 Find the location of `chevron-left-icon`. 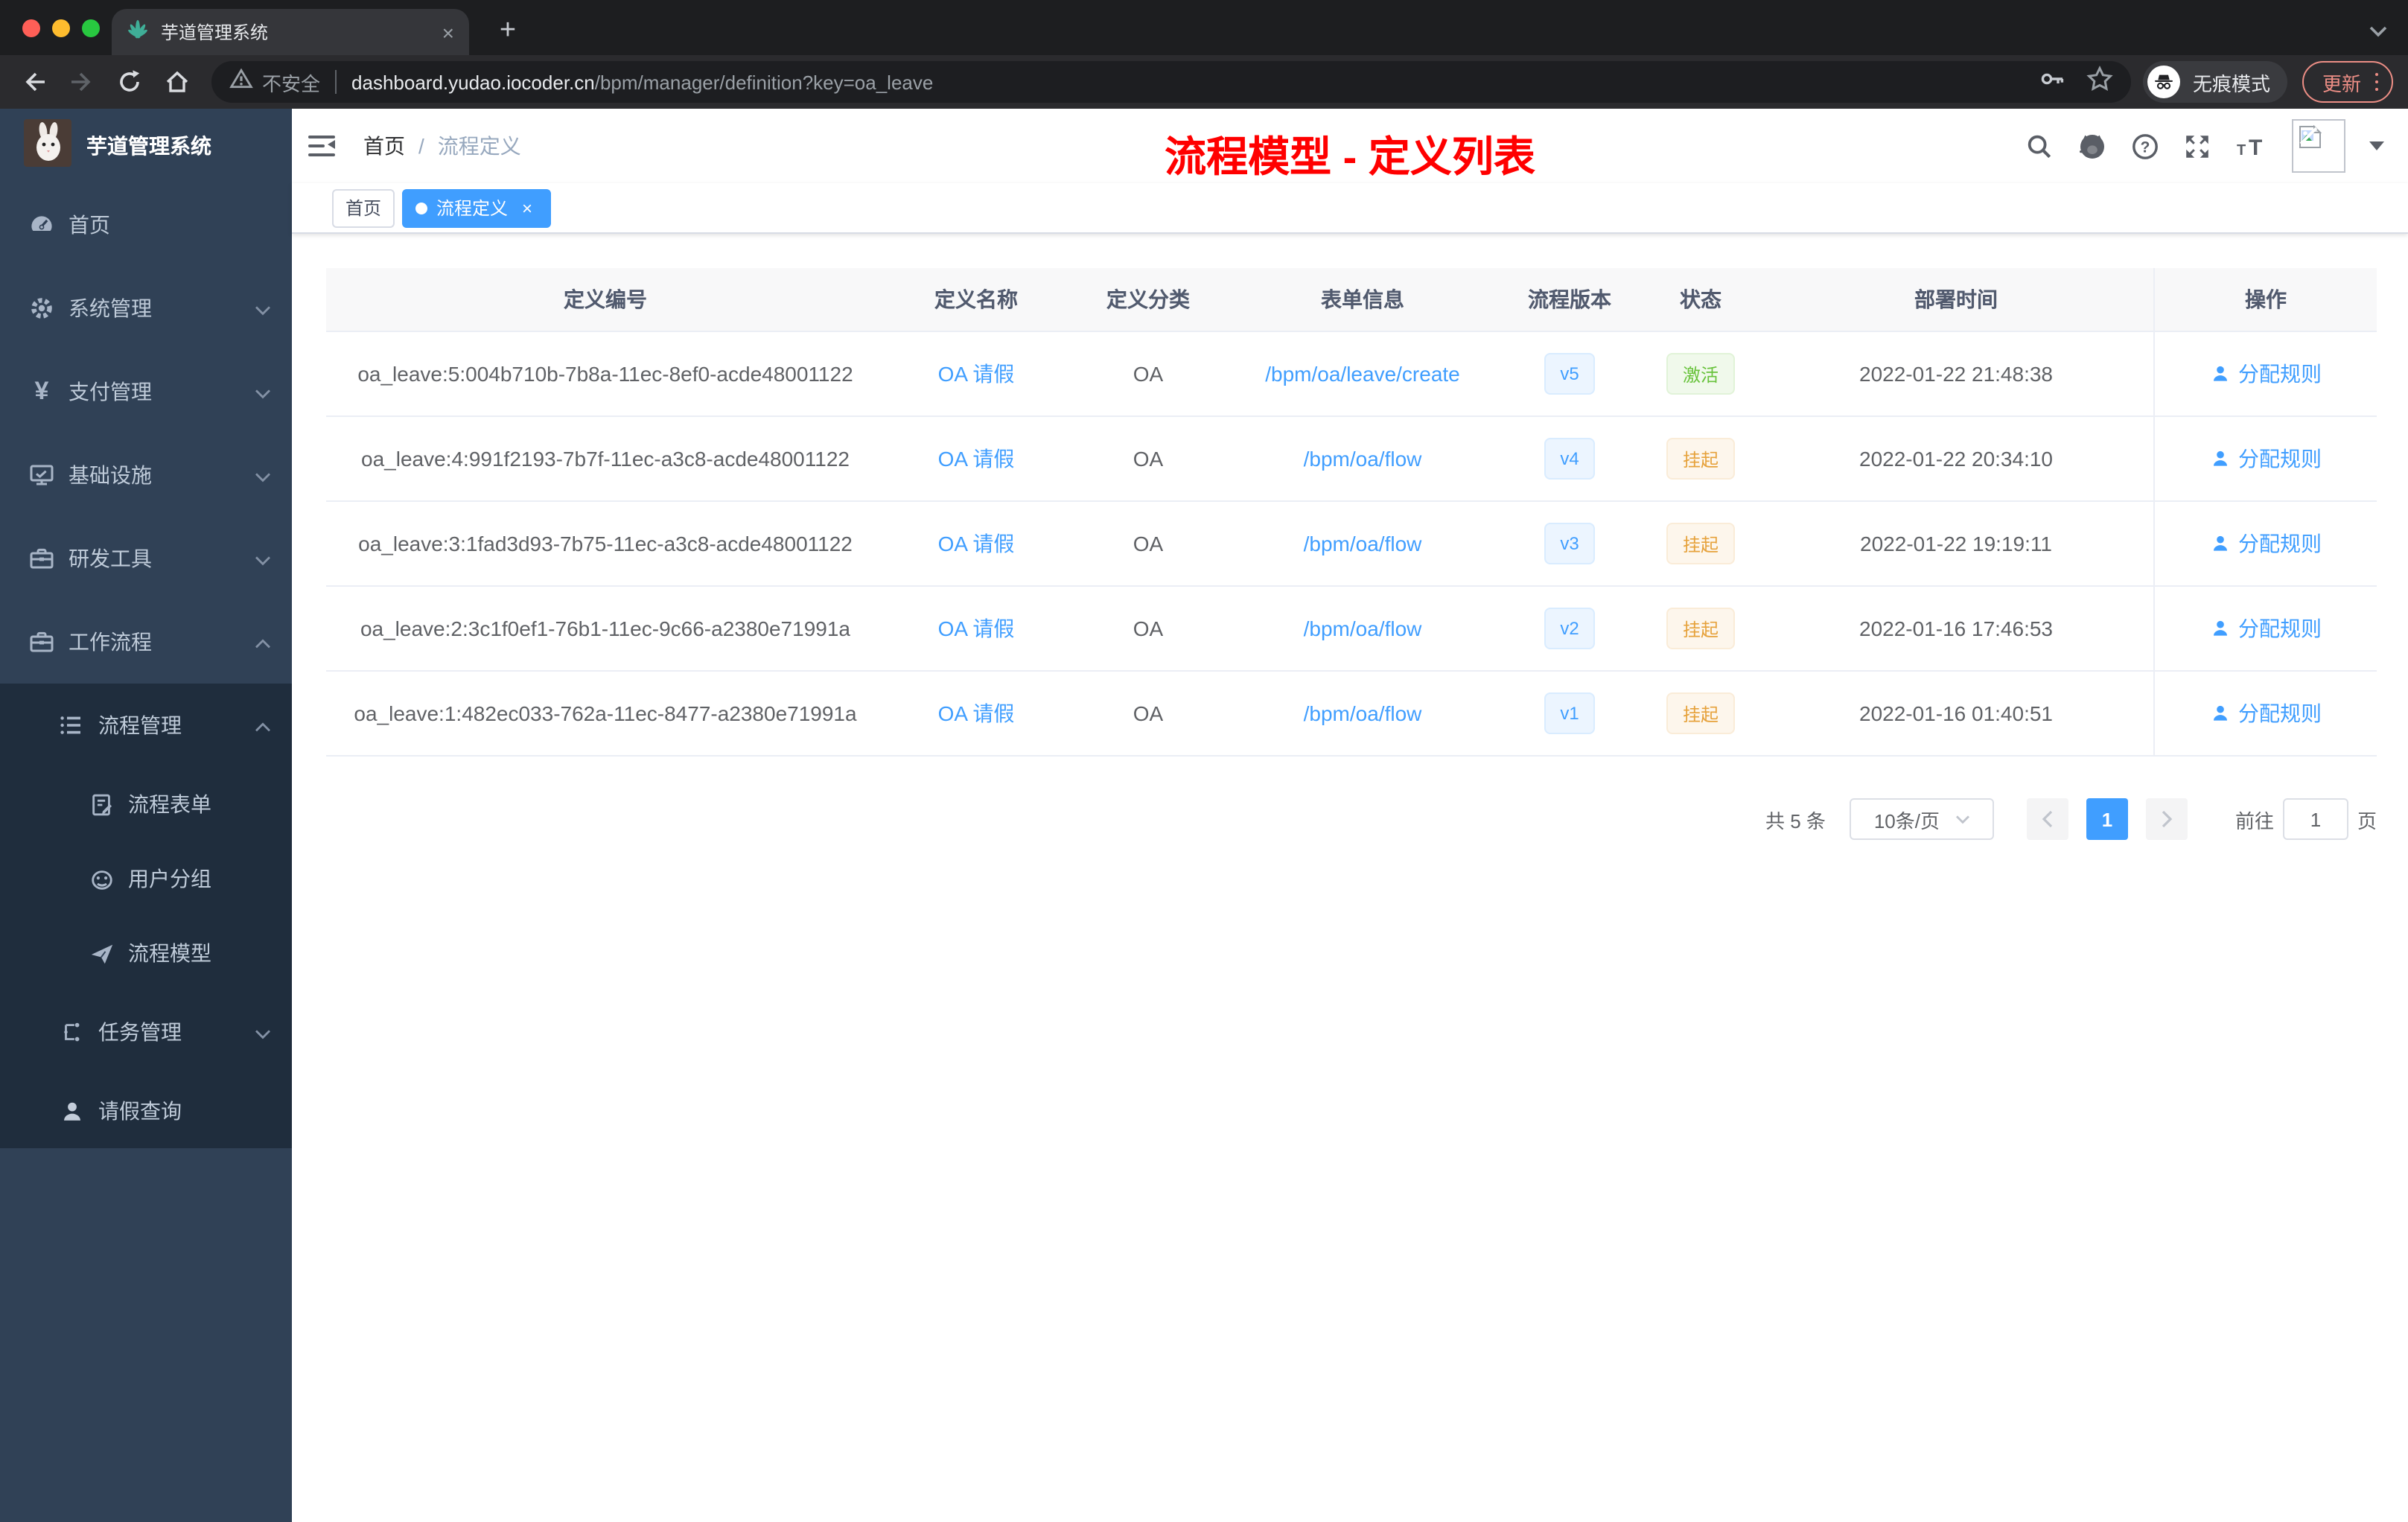

chevron-left-icon is located at coordinates (2047, 819).